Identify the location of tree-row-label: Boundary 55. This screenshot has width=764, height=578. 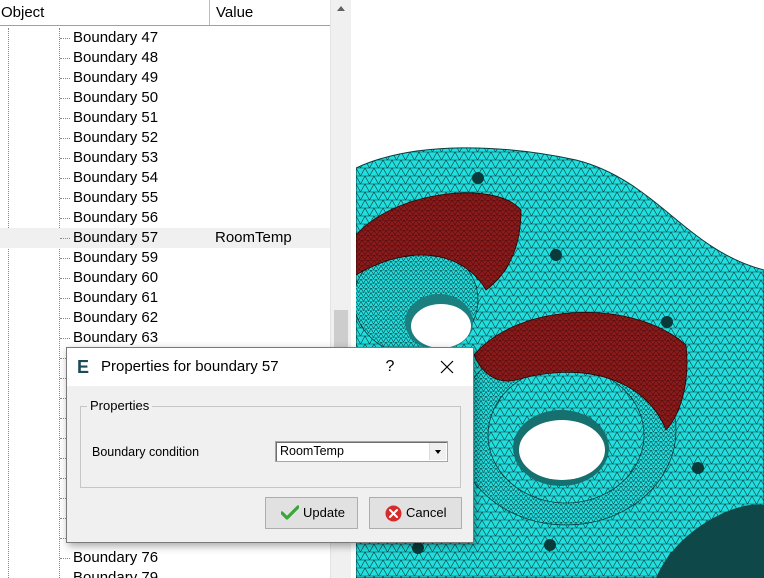
(116, 197).